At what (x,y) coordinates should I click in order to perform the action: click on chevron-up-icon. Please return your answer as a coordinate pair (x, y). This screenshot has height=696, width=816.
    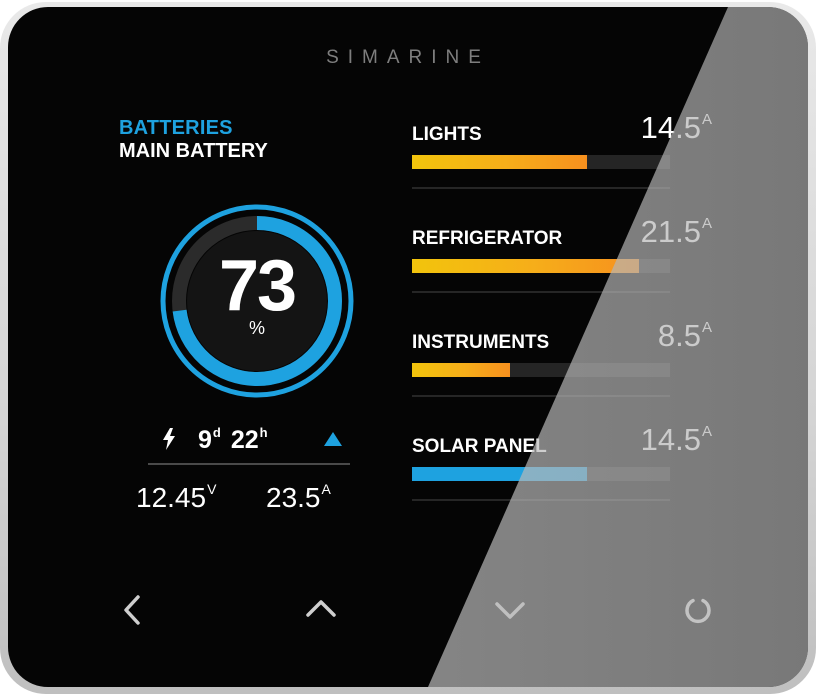
    Looking at the image, I should click on (321, 608).